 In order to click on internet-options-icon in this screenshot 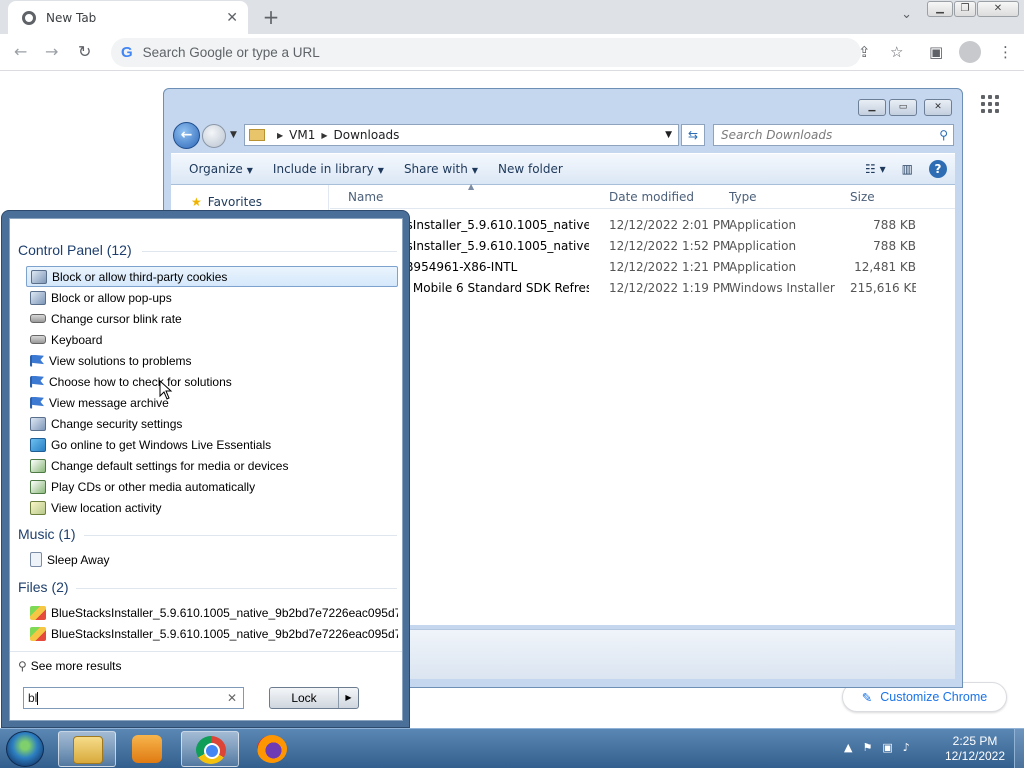, I will do `click(38, 297)`.